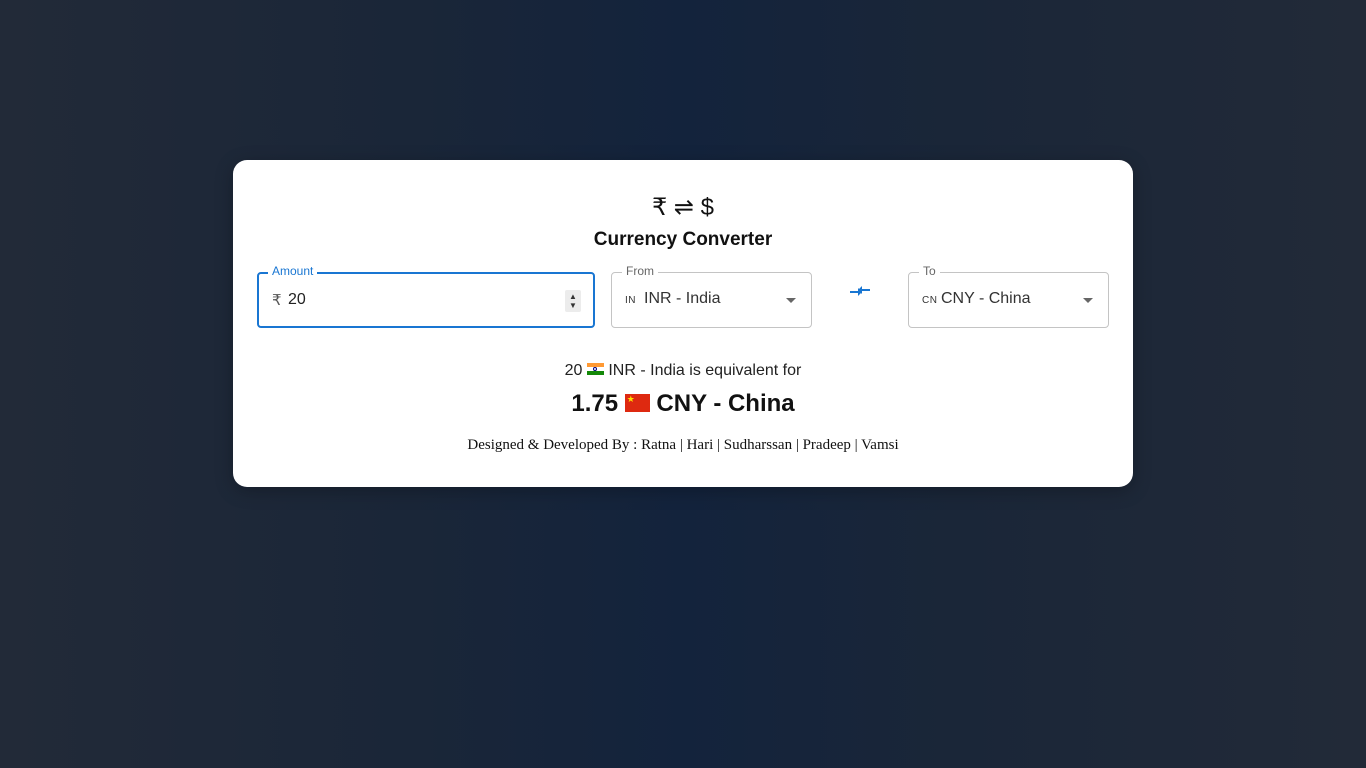 This screenshot has width=1366, height=768. What do you see at coordinates (293, 271) in the screenshot?
I see `amount-label: Amount` at bounding box center [293, 271].